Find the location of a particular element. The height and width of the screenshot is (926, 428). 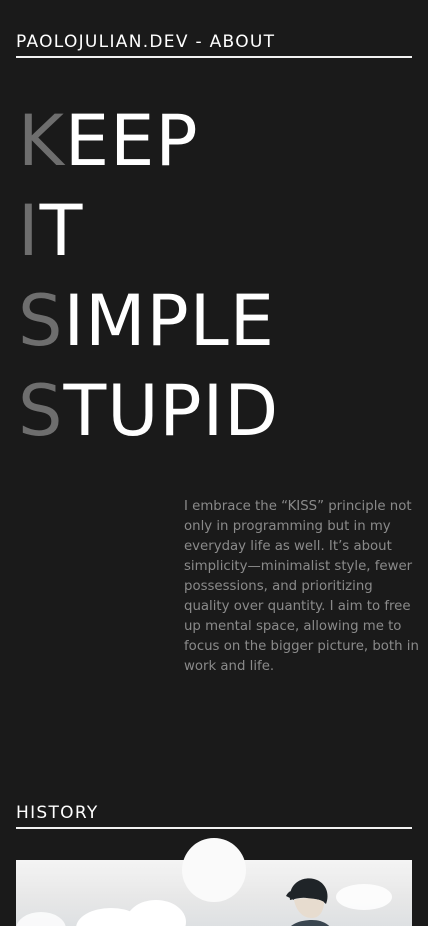

history-section-header: HISTORY is located at coordinates (214, 815).